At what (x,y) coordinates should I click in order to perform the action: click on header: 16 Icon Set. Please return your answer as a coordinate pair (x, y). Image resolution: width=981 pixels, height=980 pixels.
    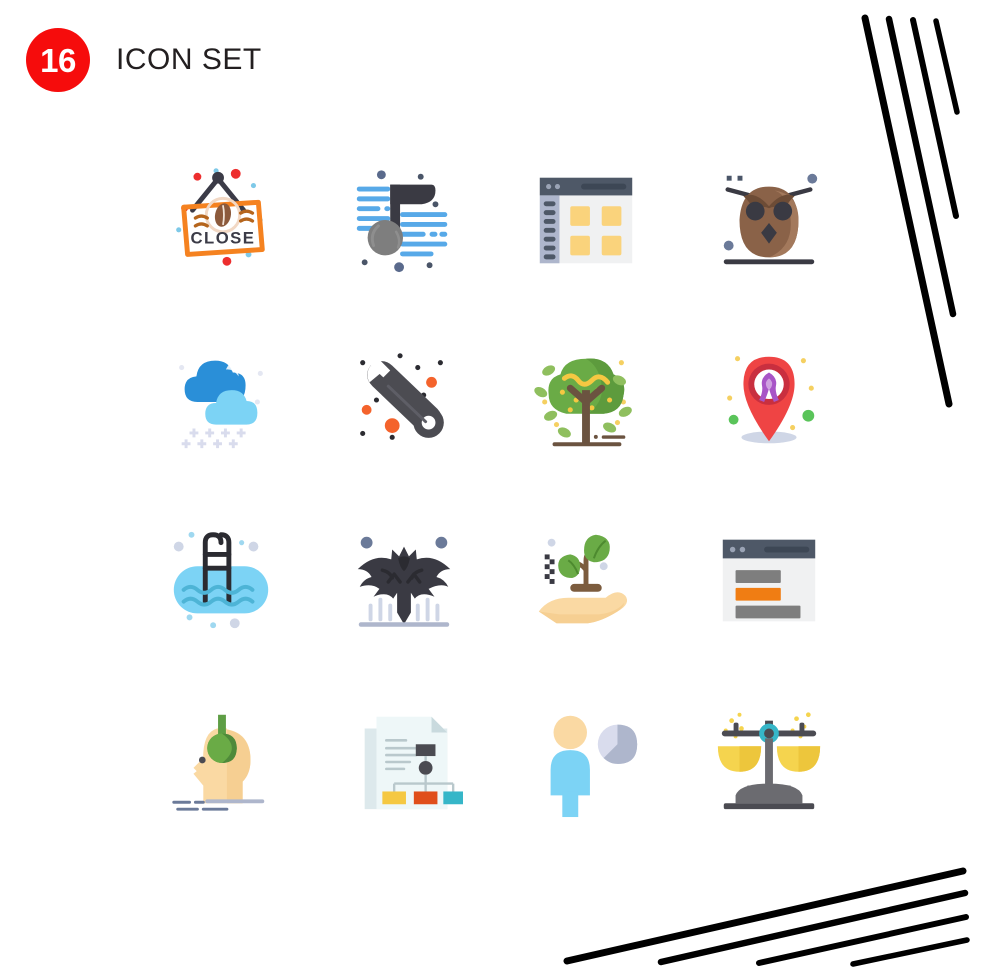
    Looking at the image, I should click on (144, 60).